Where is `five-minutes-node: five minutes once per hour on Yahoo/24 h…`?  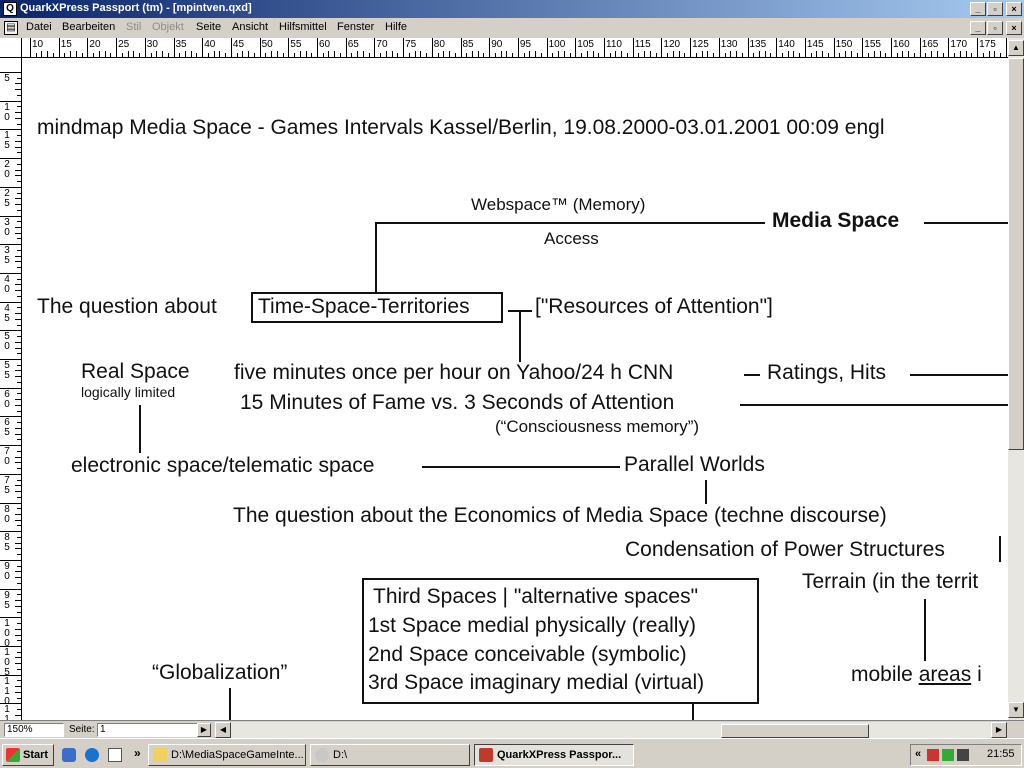
five-minutes-node: five minutes once per hour on Yahoo/24 h… is located at coordinates (453, 373).